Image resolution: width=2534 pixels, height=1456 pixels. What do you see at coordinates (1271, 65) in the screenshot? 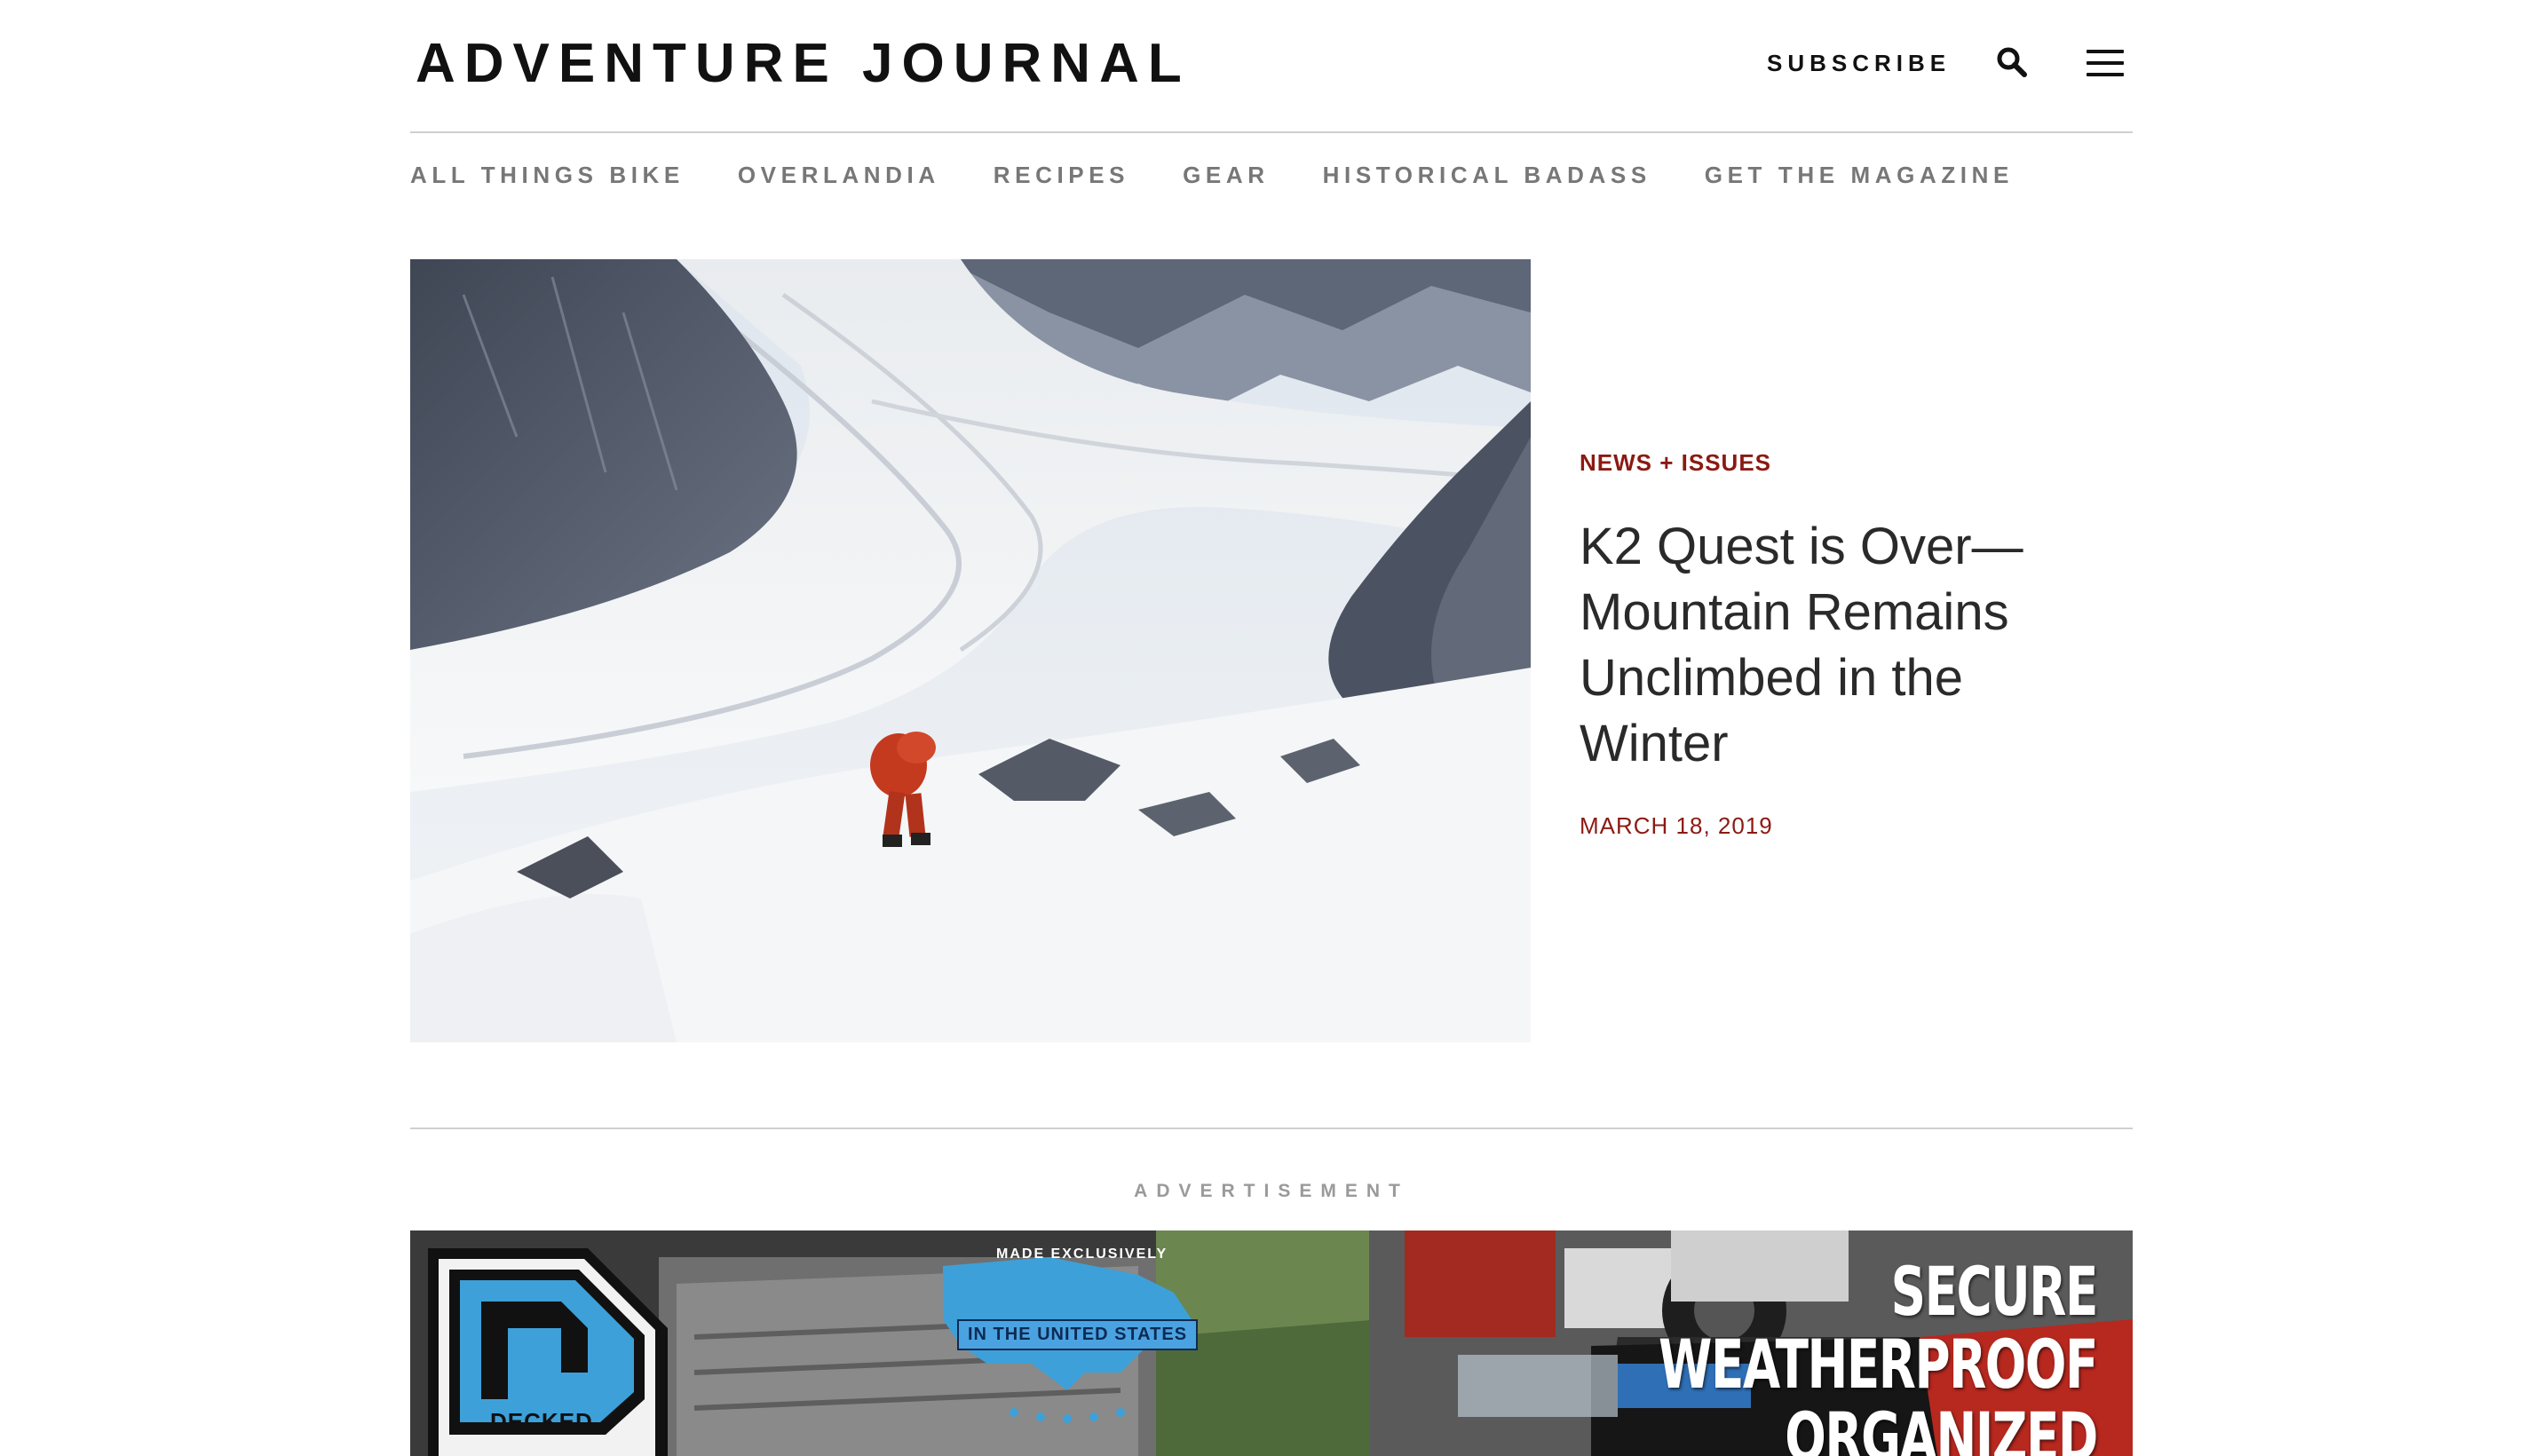
I see `site-header: ADVENTURE JOURNAL SUBSCRIBE` at bounding box center [1271, 65].